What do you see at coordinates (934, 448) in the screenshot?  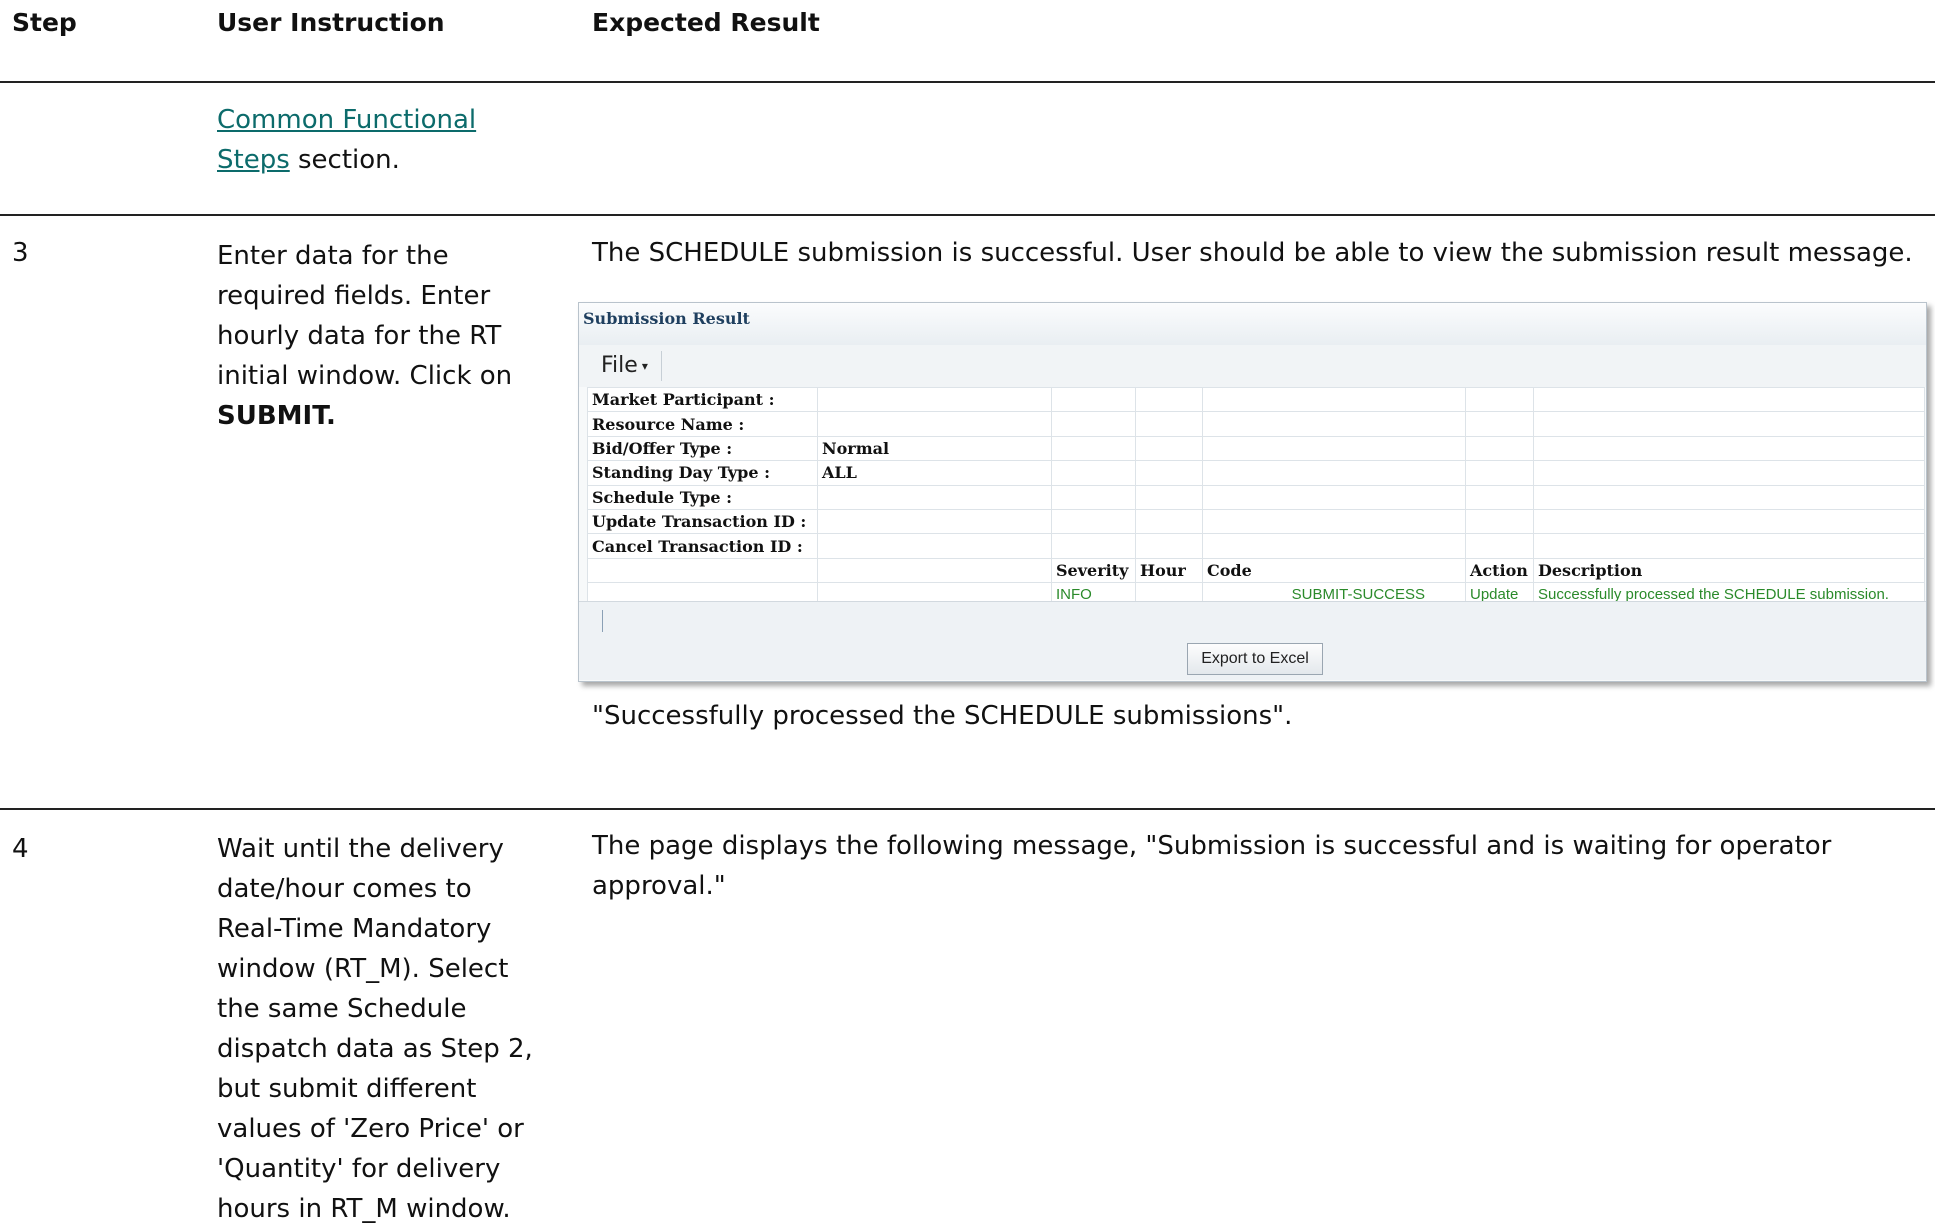 I see `value-bid-offer-type: Normal` at bounding box center [934, 448].